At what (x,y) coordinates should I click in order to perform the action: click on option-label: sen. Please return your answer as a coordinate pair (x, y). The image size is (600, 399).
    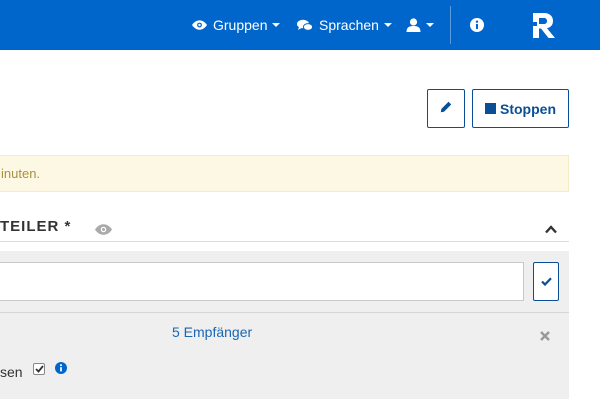
    Looking at the image, I should click on (11, 372).